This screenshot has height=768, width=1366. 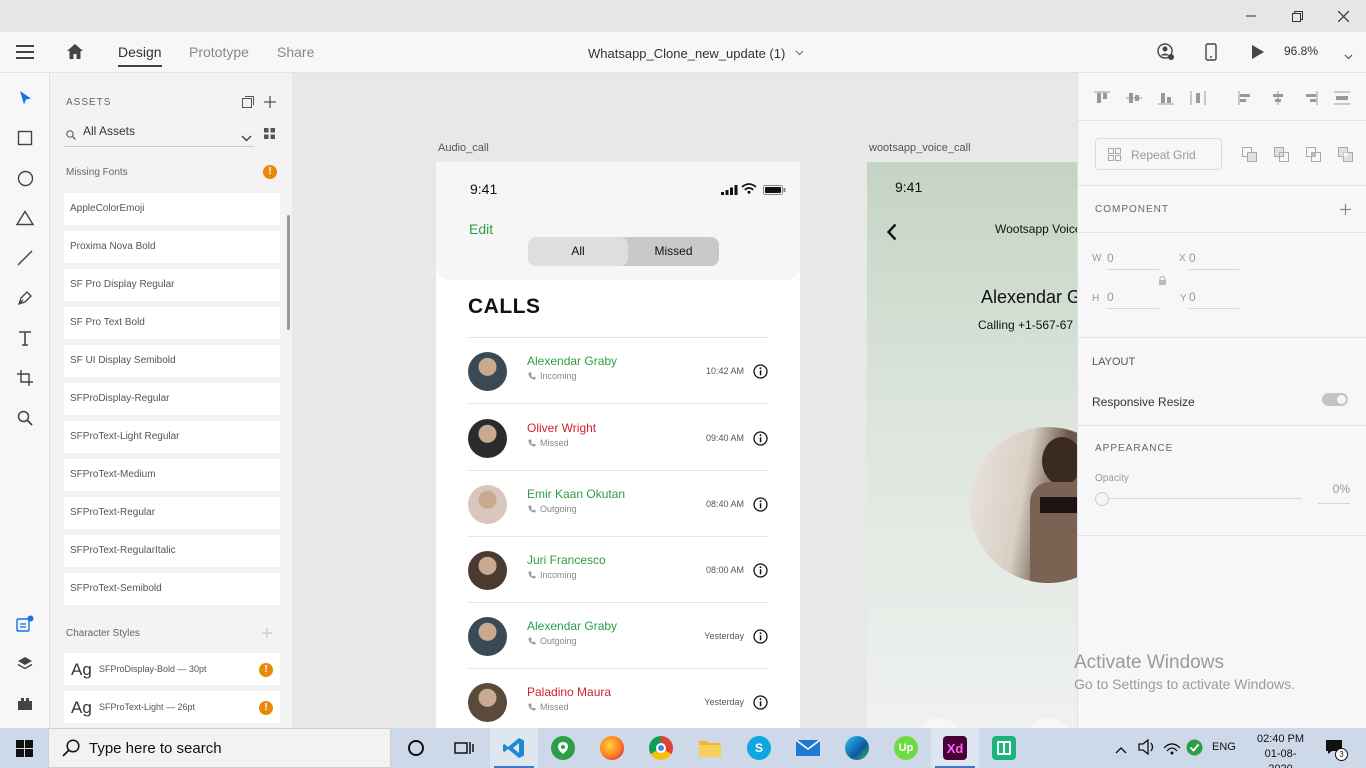 What do you see at coordinates (618, 698) in the screenshot?
I see `call-row: Paladino Maura Missed Yesterday` at bounding box center [618, 698].